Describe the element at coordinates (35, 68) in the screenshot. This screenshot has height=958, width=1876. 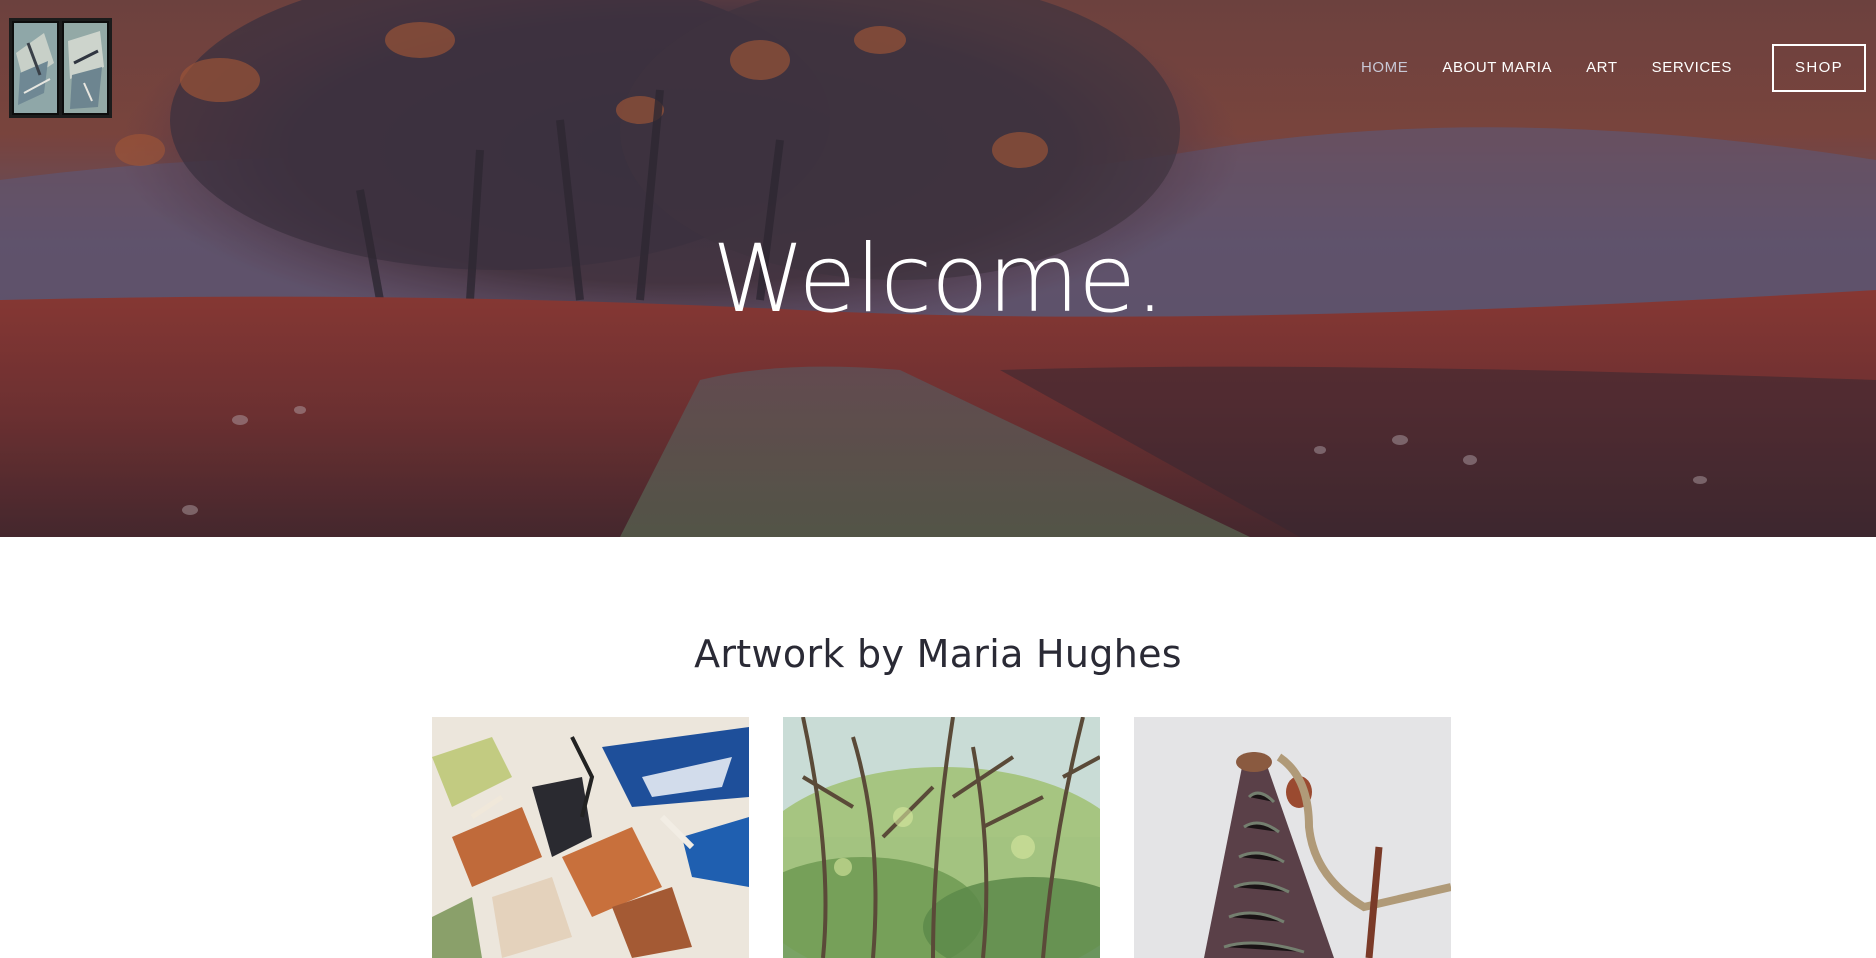
I see `logo-panel-left` at that location.